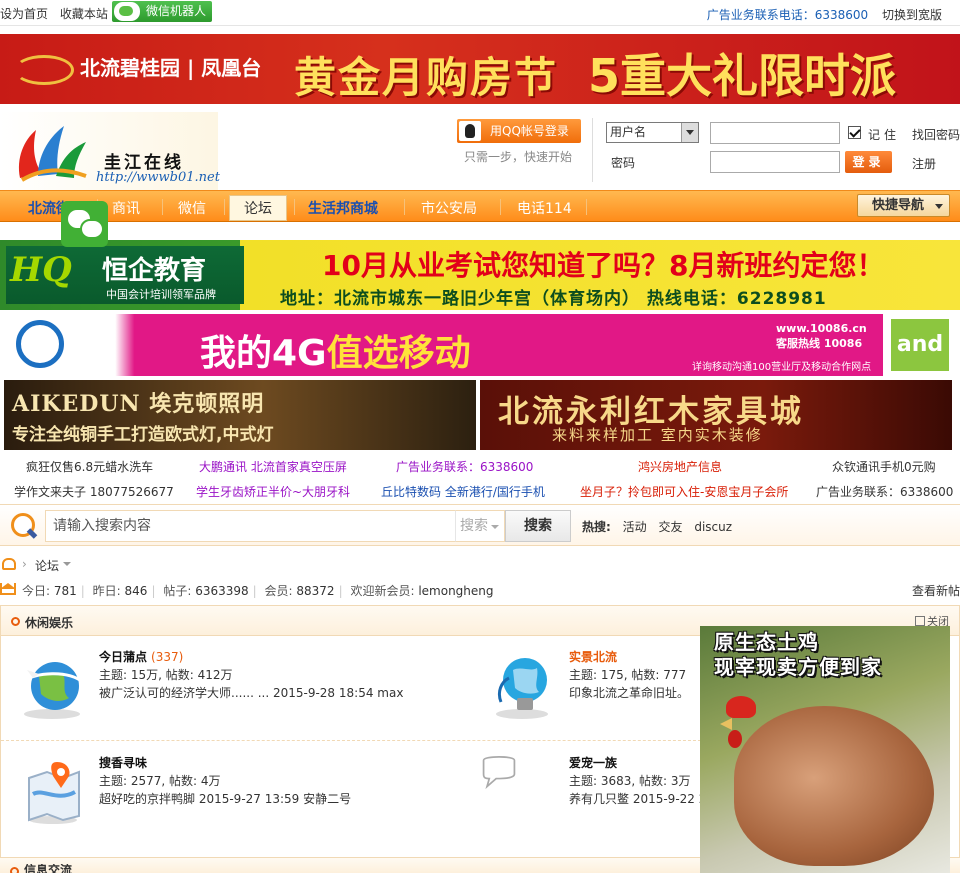  Describe the element at coordinates (596, 527) in the screenshot. I see `hot-search-label: 热搜:` at that location.